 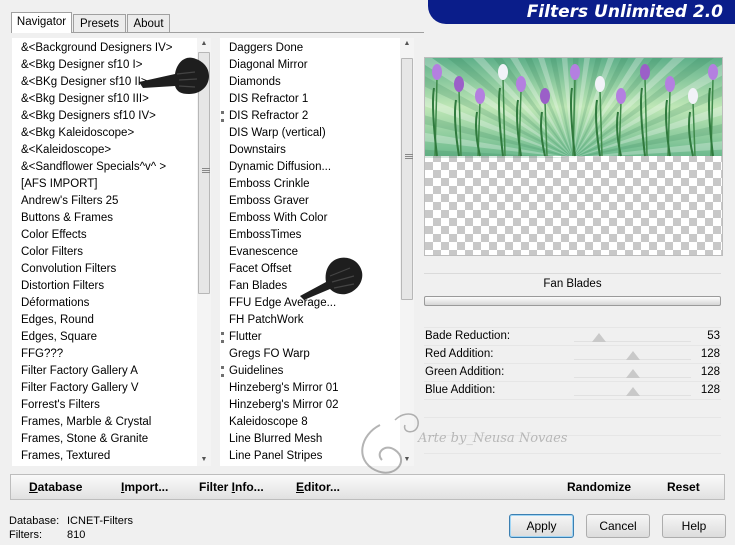 I want to click on tab-about: About, so click(x=148, y=23).